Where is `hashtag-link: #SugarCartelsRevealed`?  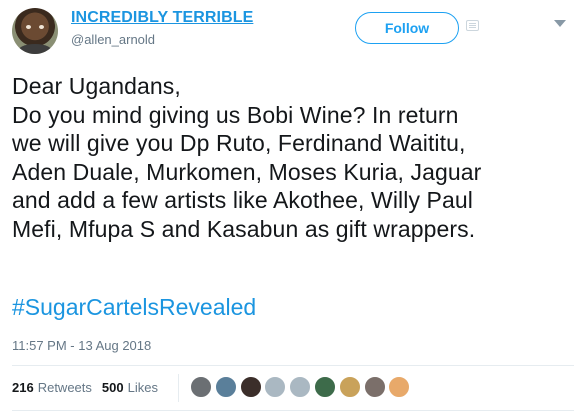
hashtag-link: #SugarCartelsRevealed is located at coordinates (134, 307).